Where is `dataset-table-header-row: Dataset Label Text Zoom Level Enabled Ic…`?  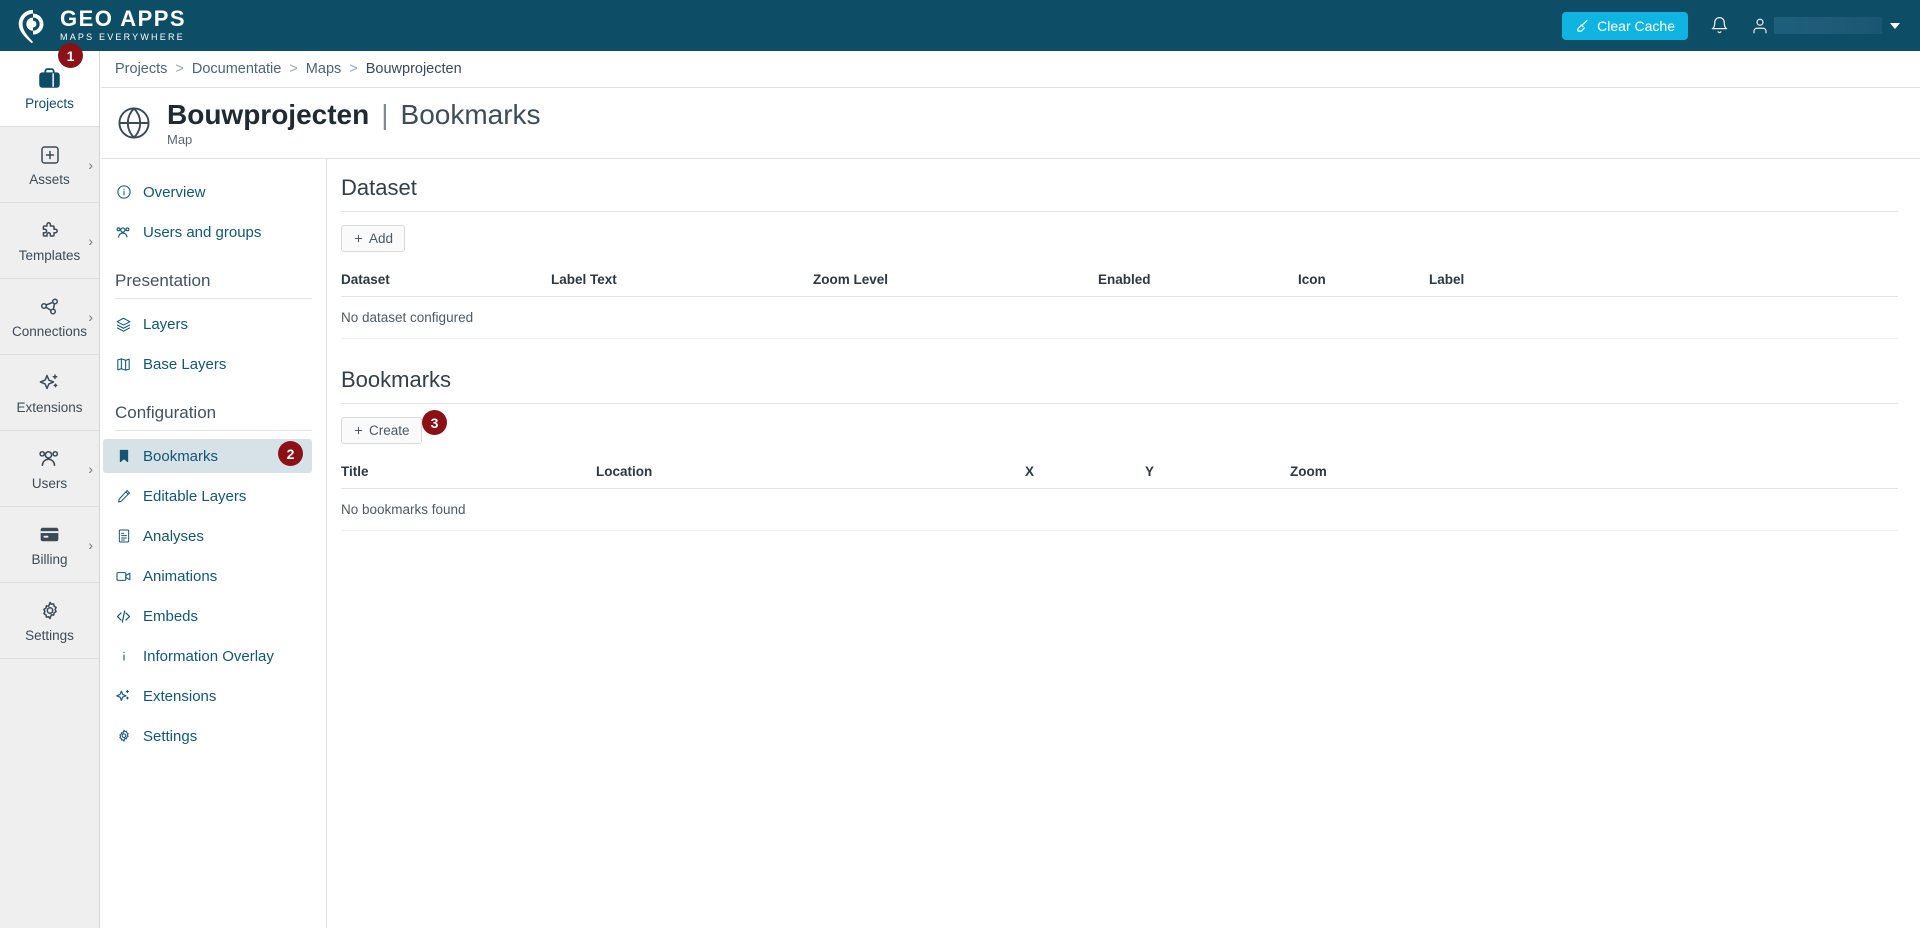 dataset-table-header-row: Dataset Label Text Zoom Level Enabled Ic… is located at coordinates (1119, 284).